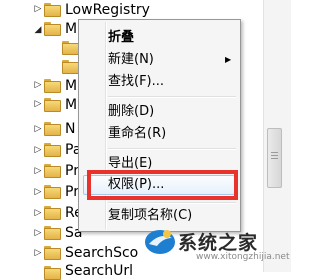 The width and height of the screenshot is (320, 280). Describe the element at coordinates (38, 30) in the screenshot. I see `collapse-arrow-icon: ◢` at that location.